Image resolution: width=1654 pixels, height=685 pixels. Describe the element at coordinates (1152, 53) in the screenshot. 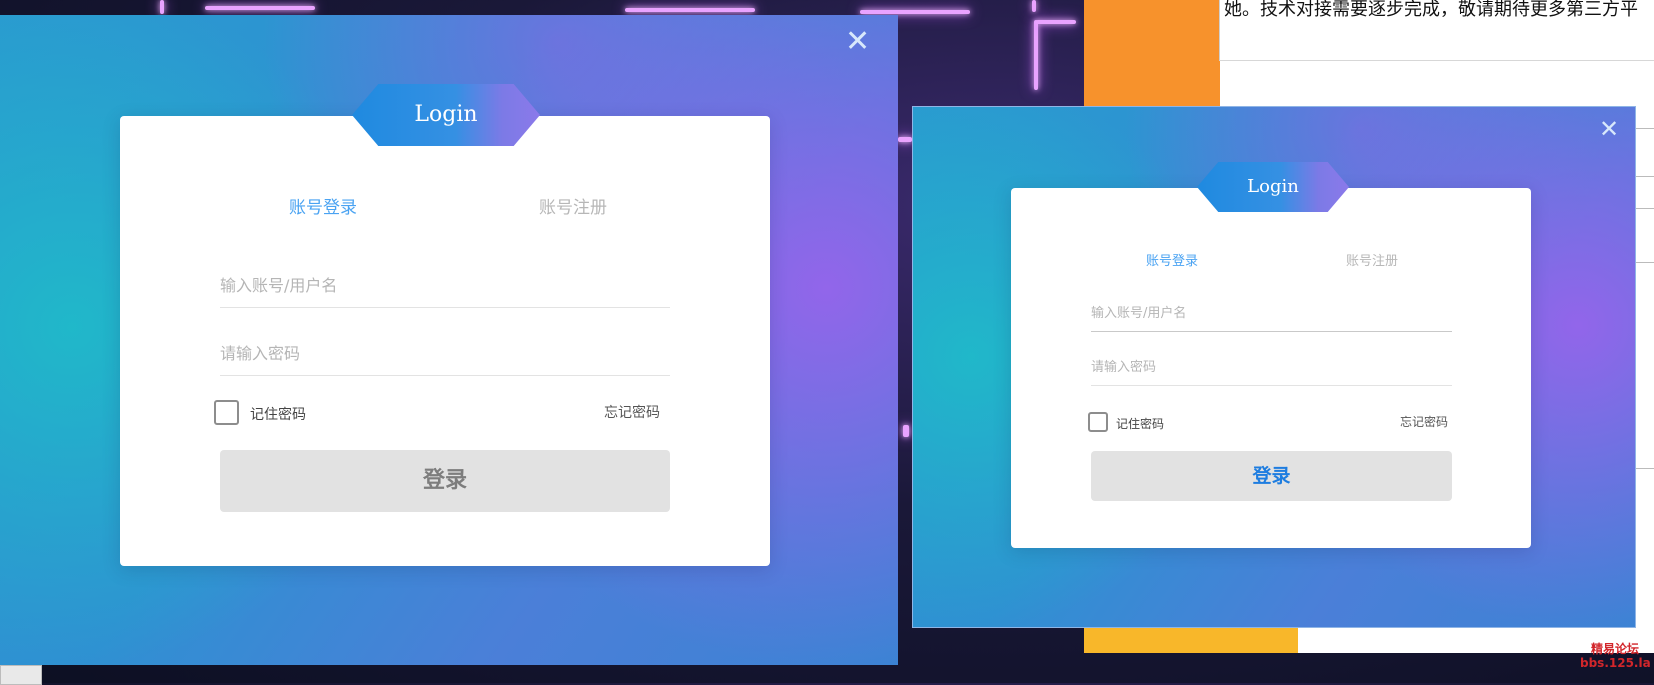

I see `background-orange-panel` at that location.